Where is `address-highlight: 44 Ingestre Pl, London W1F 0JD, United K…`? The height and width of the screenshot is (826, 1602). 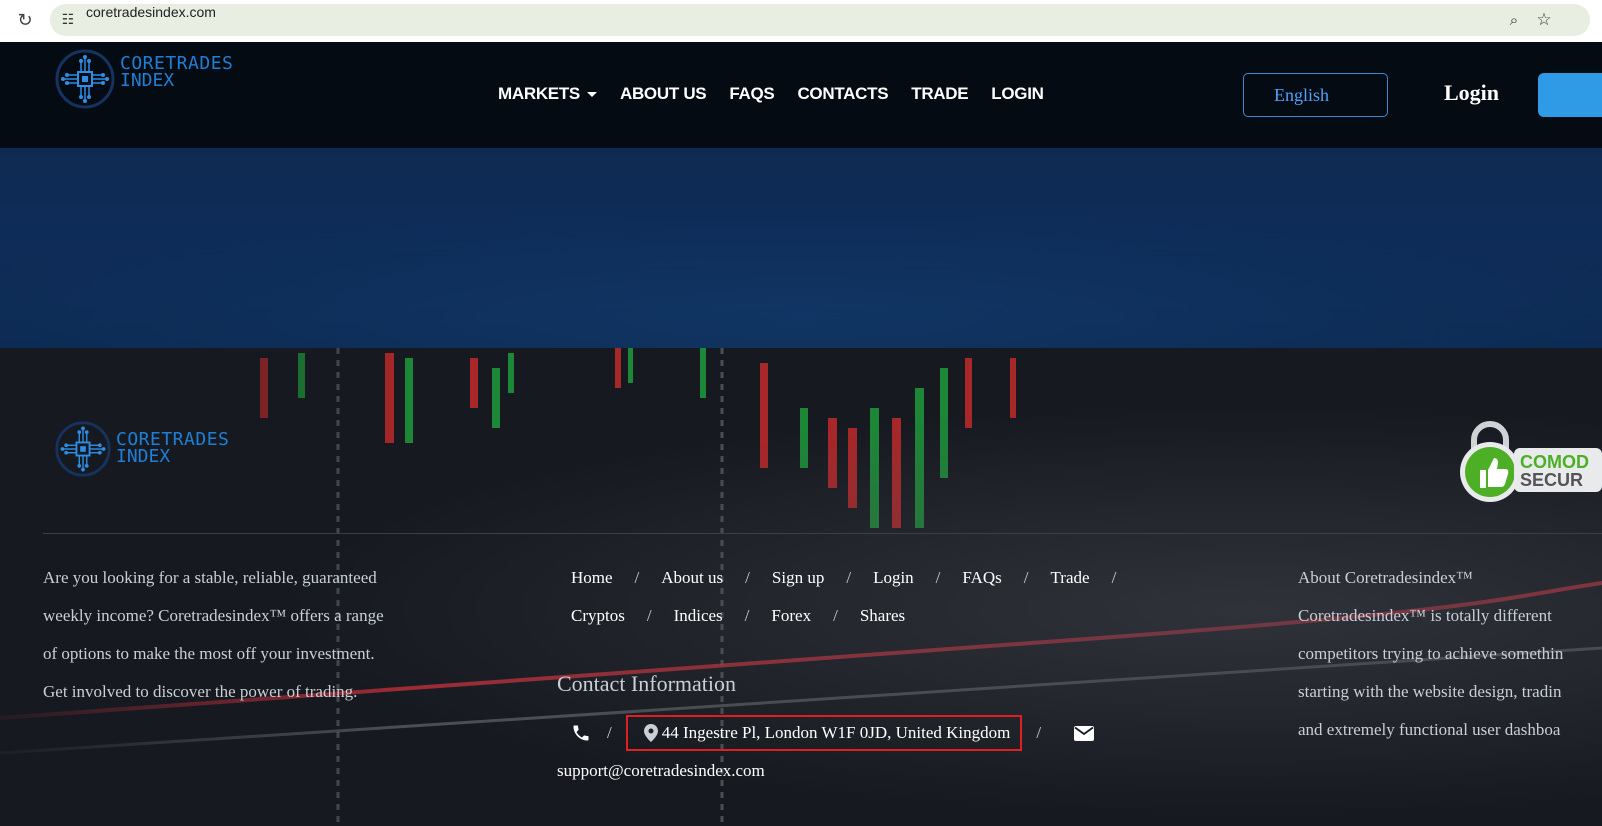
address-highlight: 44 Ingestre Pl, London W1F 0JD, United K… is located at coordinates (824, 733).